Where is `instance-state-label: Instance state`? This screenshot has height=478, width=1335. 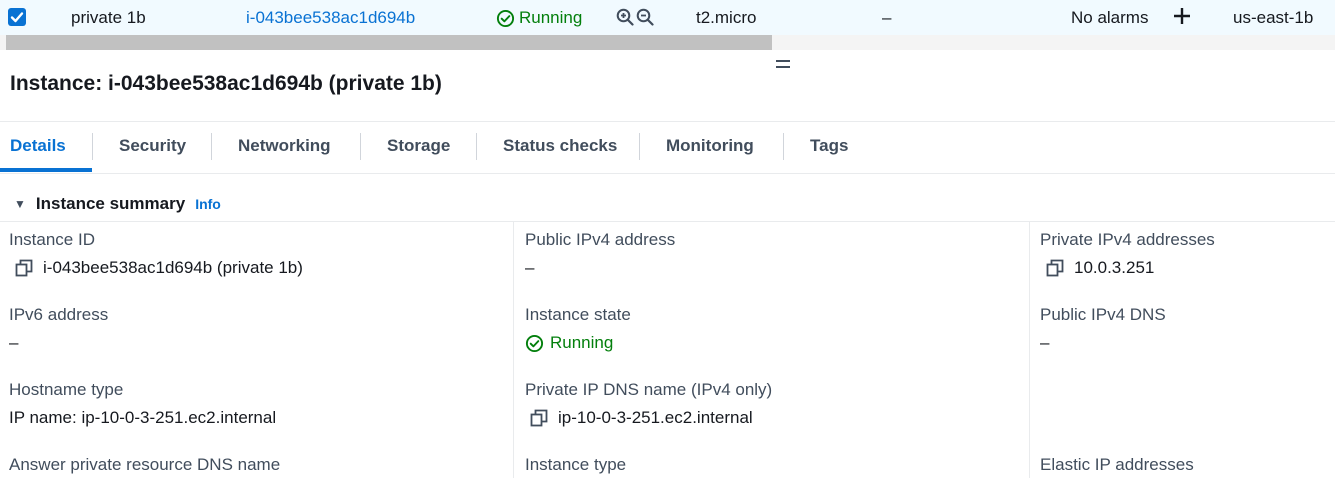 instance-state-label: Instance state is located at coordinates (578, 314).